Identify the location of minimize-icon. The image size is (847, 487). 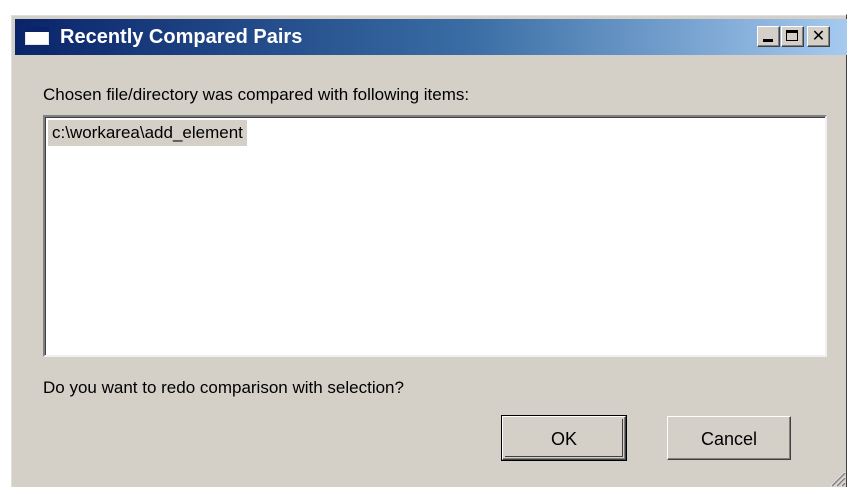
(768, 40).